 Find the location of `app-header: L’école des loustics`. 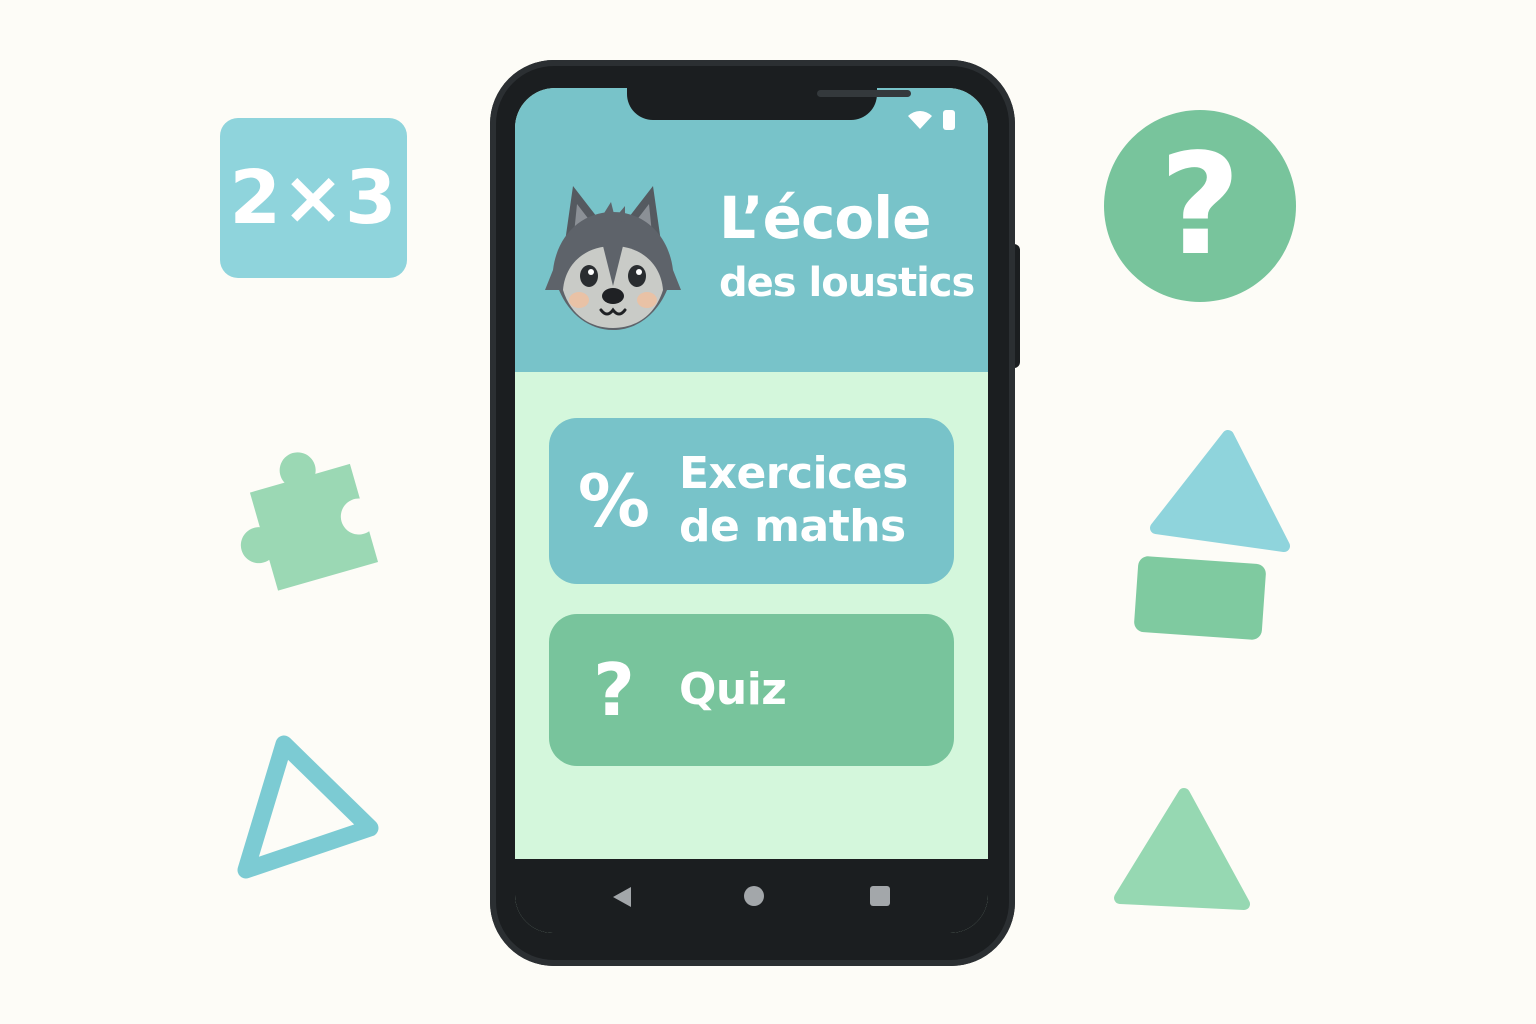

app-header: L’école des loustics is located at coordinates (751, 230).